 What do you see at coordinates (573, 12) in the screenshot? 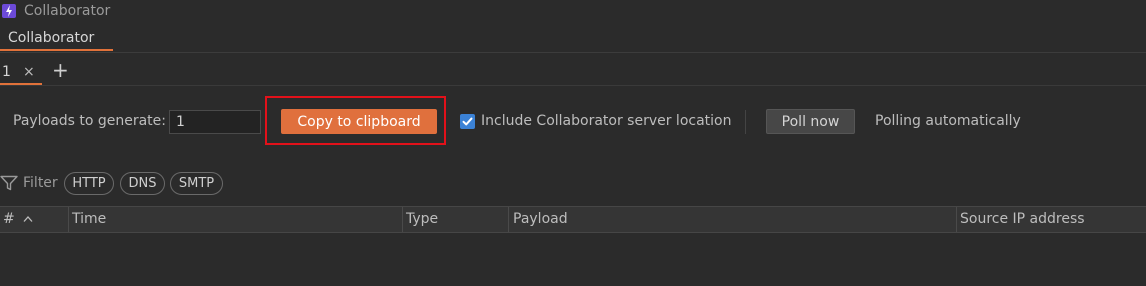
I see `title-bar: Collaborator` at bounding box center [573, 12].